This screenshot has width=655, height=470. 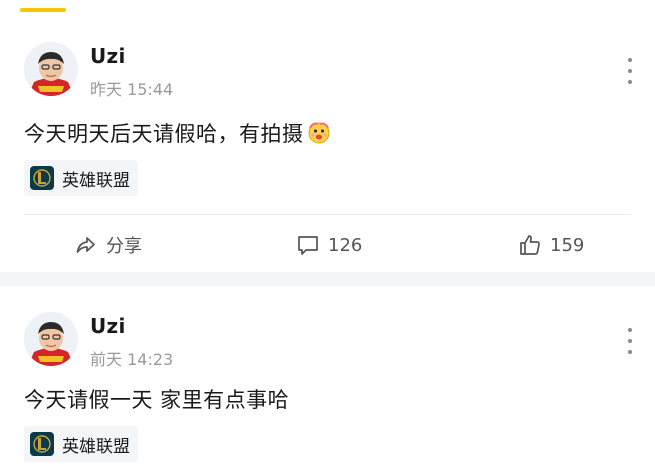 I want to click on divider, so click(x=327, y=214).